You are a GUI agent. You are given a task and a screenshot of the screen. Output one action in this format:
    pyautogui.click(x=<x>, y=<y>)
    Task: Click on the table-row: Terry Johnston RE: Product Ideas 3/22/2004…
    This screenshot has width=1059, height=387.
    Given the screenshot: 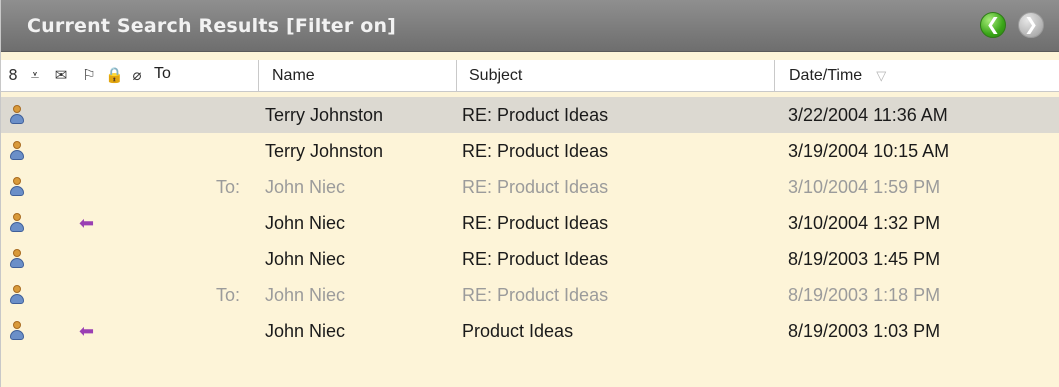 What is the action you would take?
    pyautogui.click(x=530, y=115)
    